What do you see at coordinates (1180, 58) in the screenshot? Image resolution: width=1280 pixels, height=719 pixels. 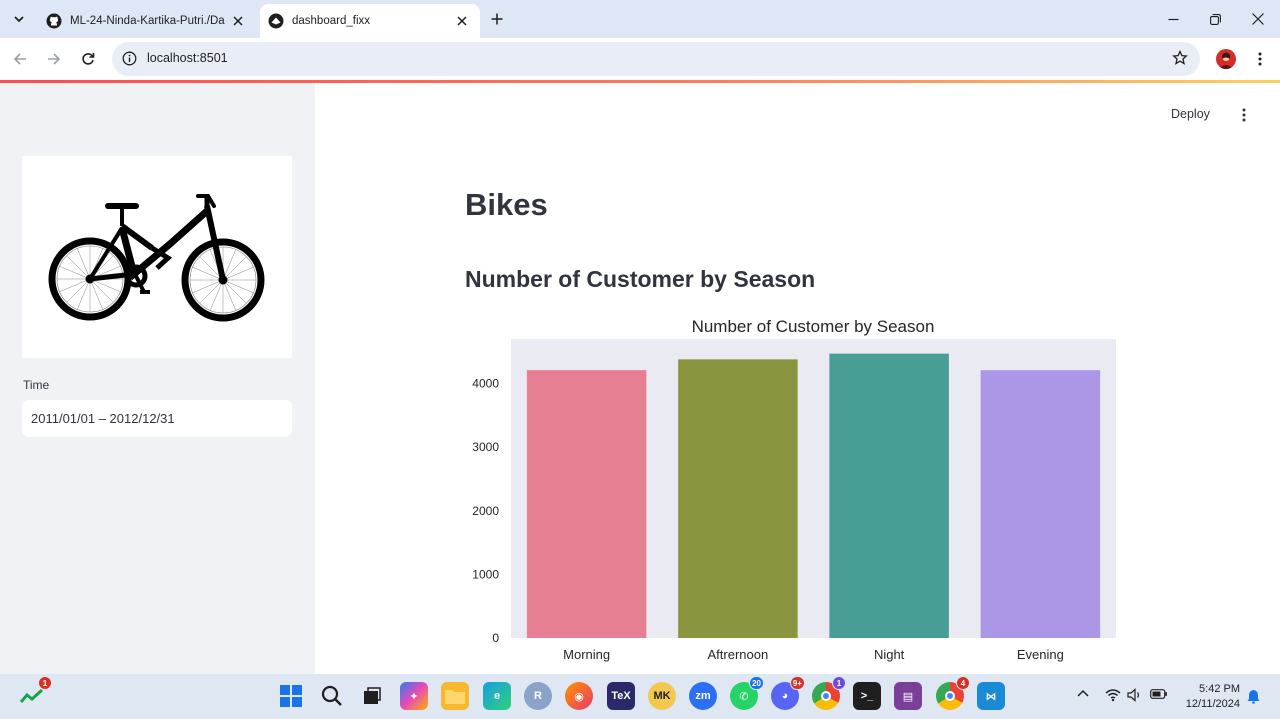 I see `bookmark-star-icon` at bounding box center [1180, 58].